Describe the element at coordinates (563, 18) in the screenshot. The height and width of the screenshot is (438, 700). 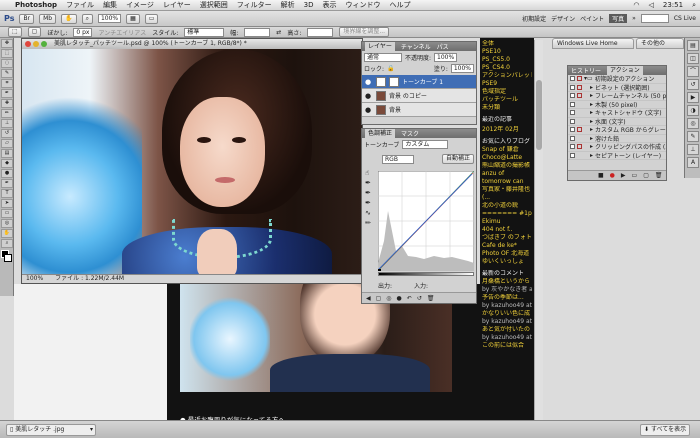
I see `workspace-design: デザイン` at that location.